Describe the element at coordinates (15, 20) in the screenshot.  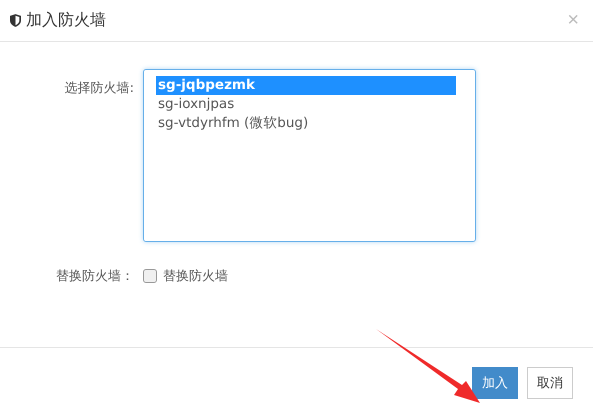
I see `shield-icon` at that location.